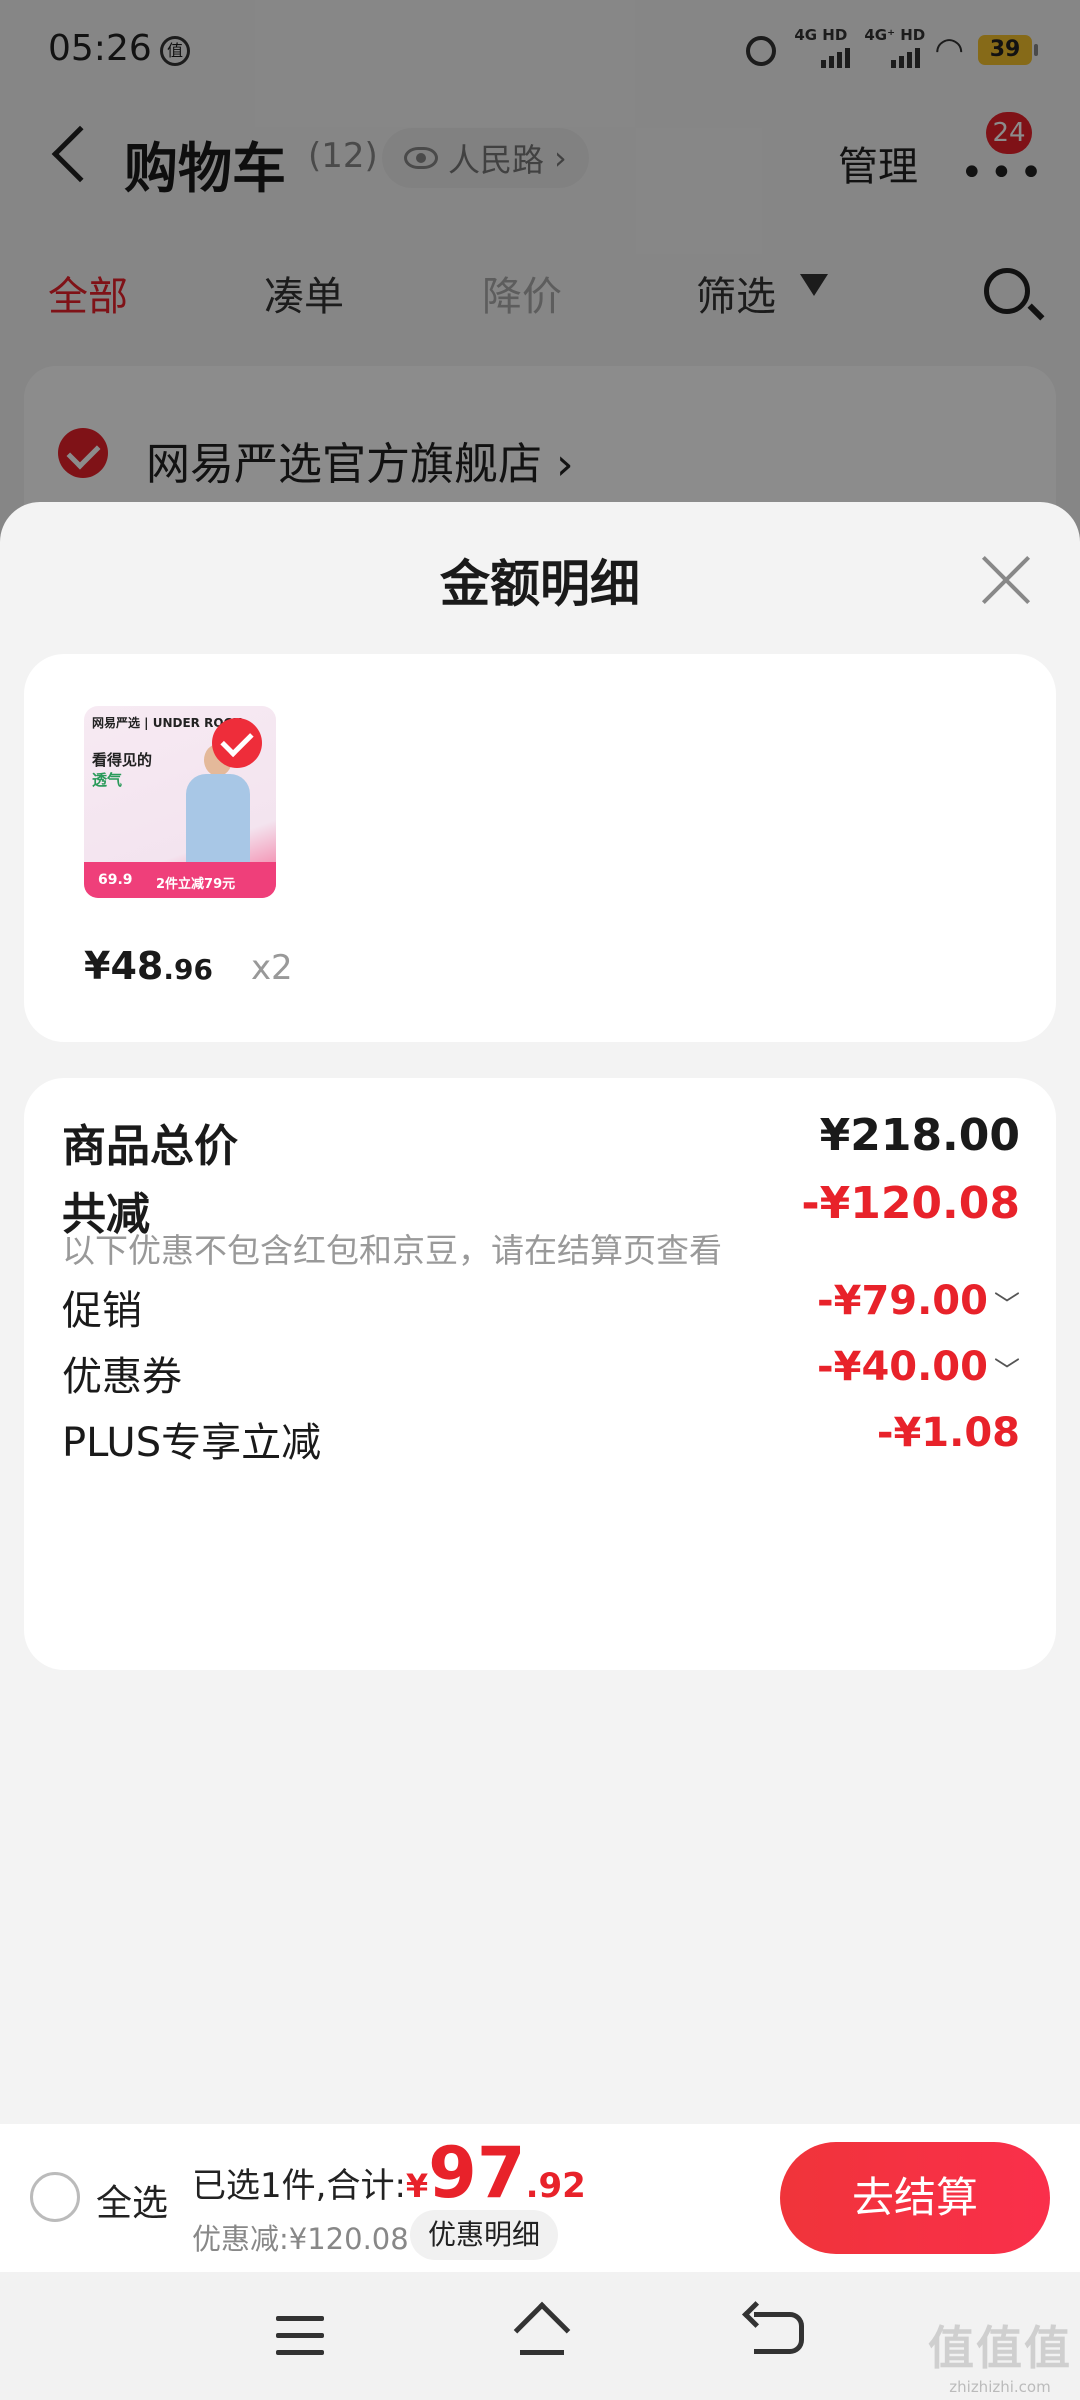  Describe the element at coordinates (102, 1311) in the screenshot. I see `promo-label: 促销` at that location.